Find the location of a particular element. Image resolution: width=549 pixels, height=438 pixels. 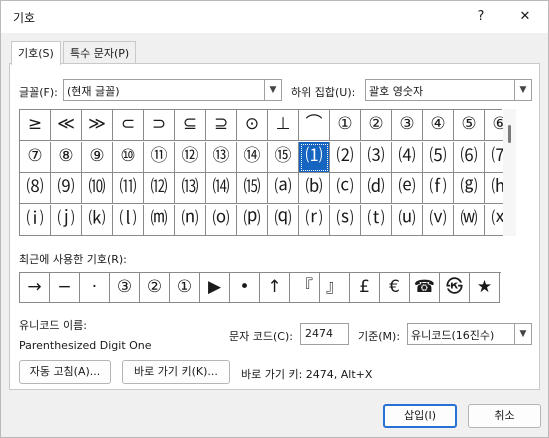

recent-symbol-cell: ☎ is located at coordinates (425, 288).